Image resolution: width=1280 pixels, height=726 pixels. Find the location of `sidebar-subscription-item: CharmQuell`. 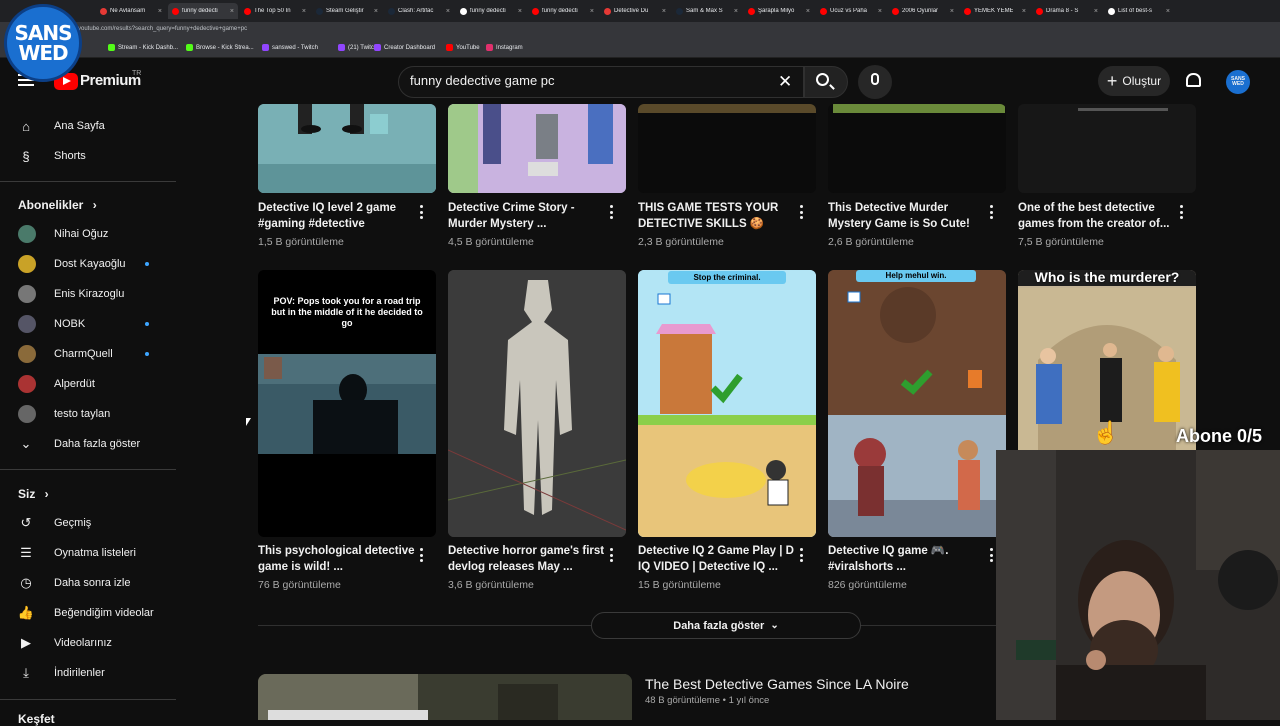

sidebar-subscription-item: CharmQuell is located at coordinates (65, 354).